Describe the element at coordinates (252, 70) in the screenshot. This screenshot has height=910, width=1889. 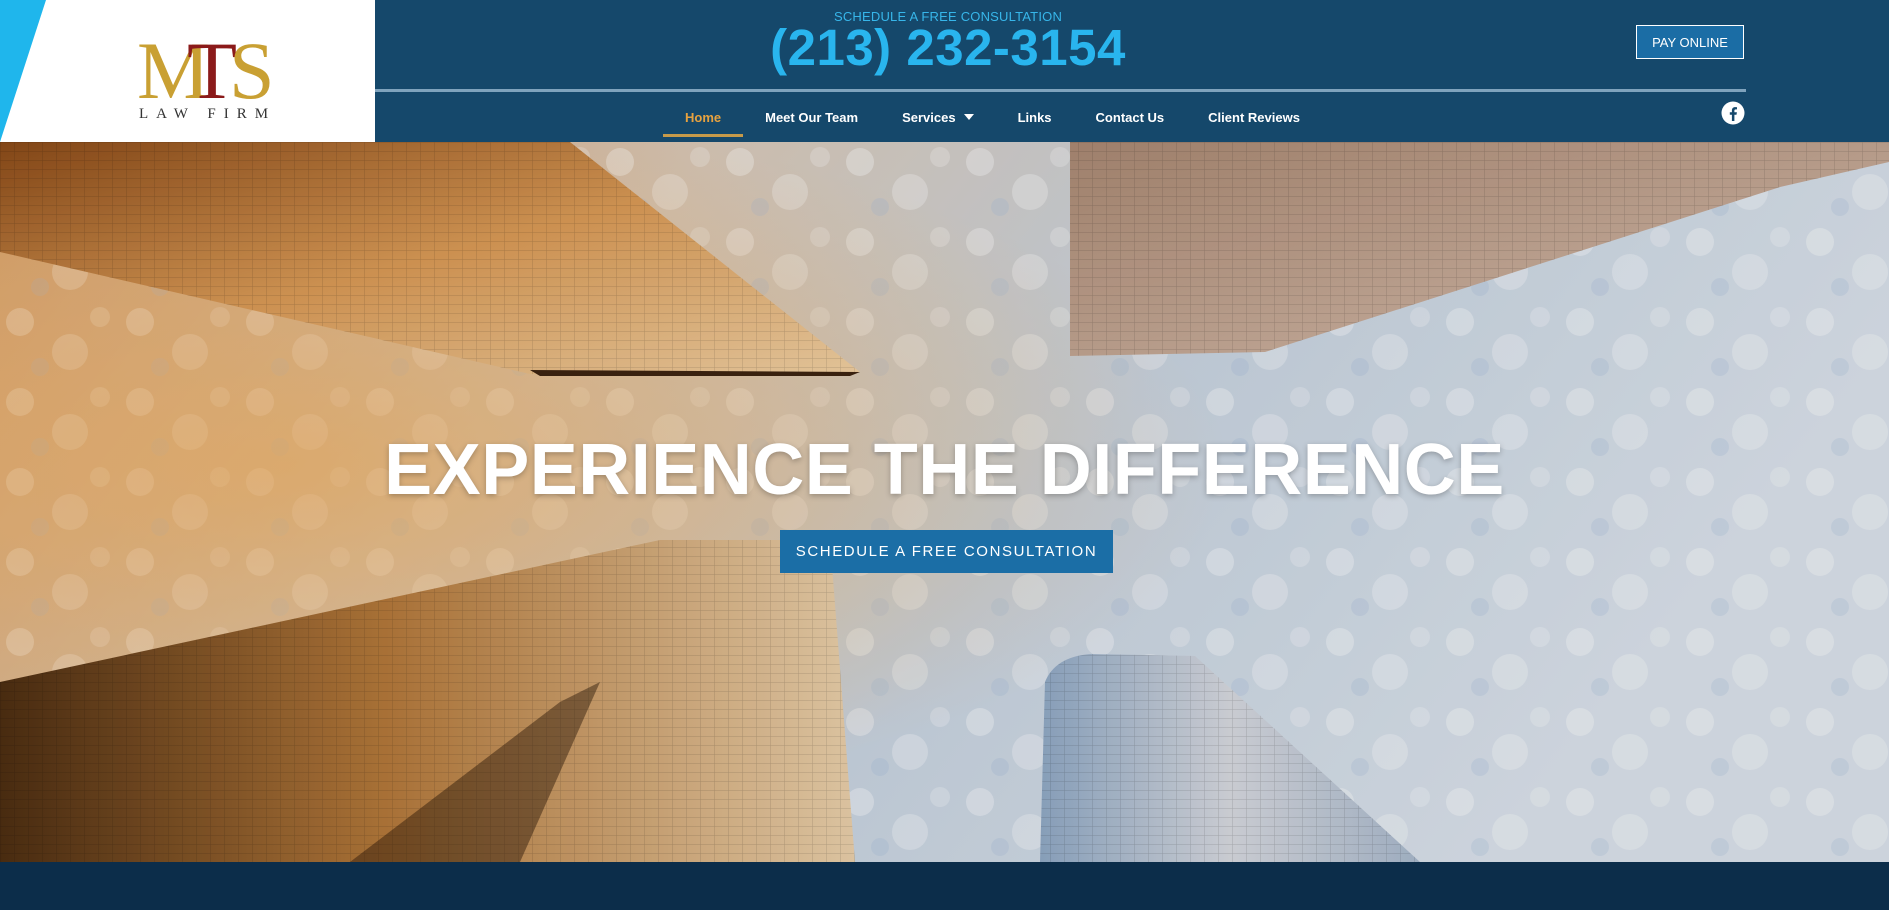
I see `logo-letter-s: S` at that location.